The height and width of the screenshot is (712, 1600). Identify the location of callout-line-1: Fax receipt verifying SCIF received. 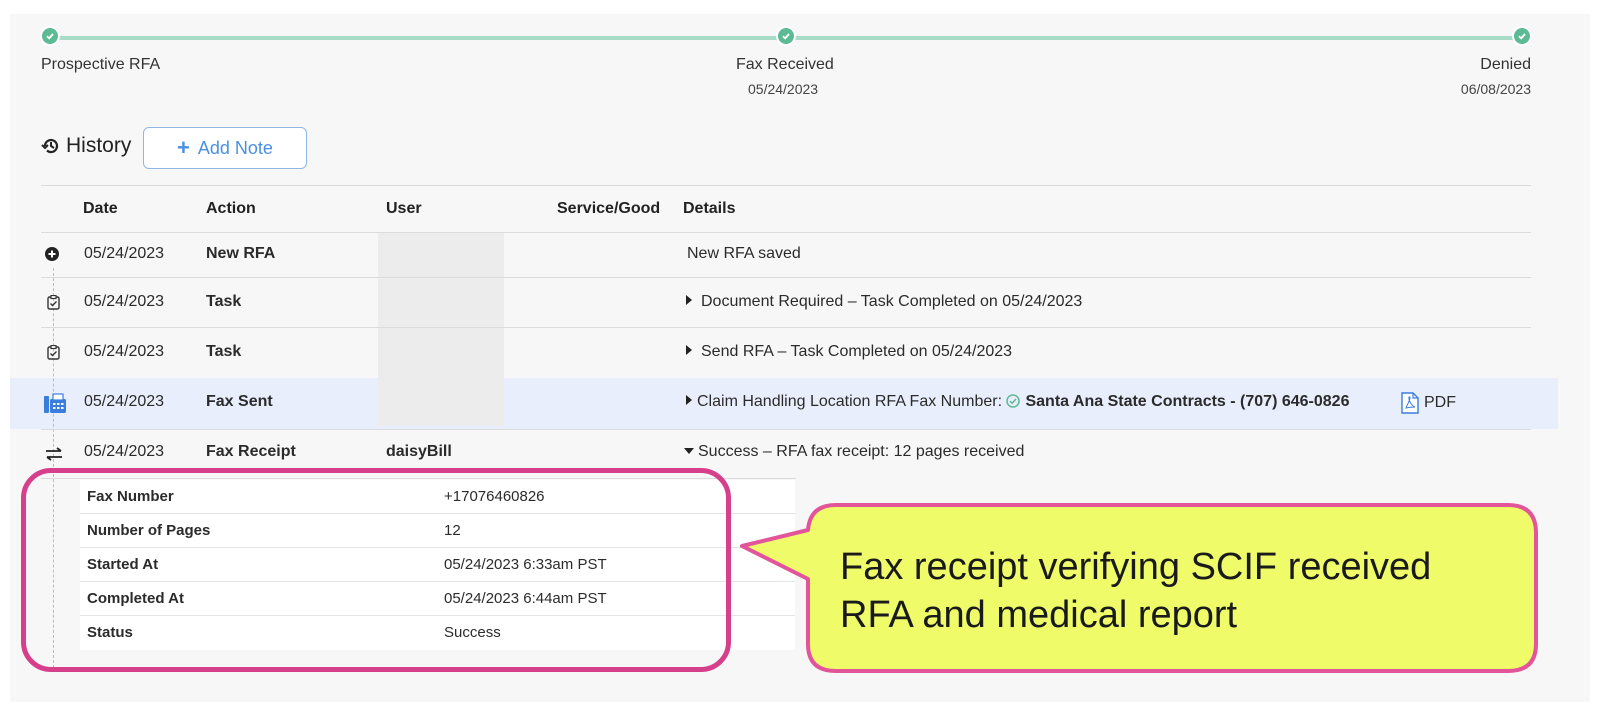
(1136, 567).